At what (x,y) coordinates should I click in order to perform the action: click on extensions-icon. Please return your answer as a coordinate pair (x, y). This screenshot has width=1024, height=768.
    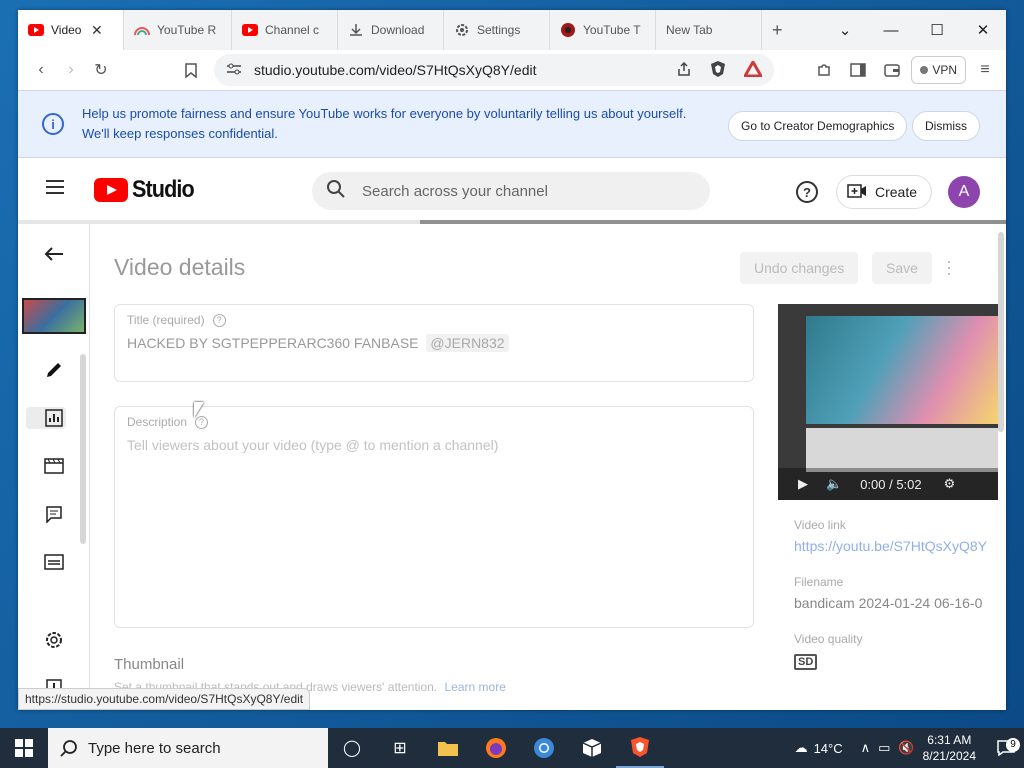
    Looking at the image, I should click on (824, 70).